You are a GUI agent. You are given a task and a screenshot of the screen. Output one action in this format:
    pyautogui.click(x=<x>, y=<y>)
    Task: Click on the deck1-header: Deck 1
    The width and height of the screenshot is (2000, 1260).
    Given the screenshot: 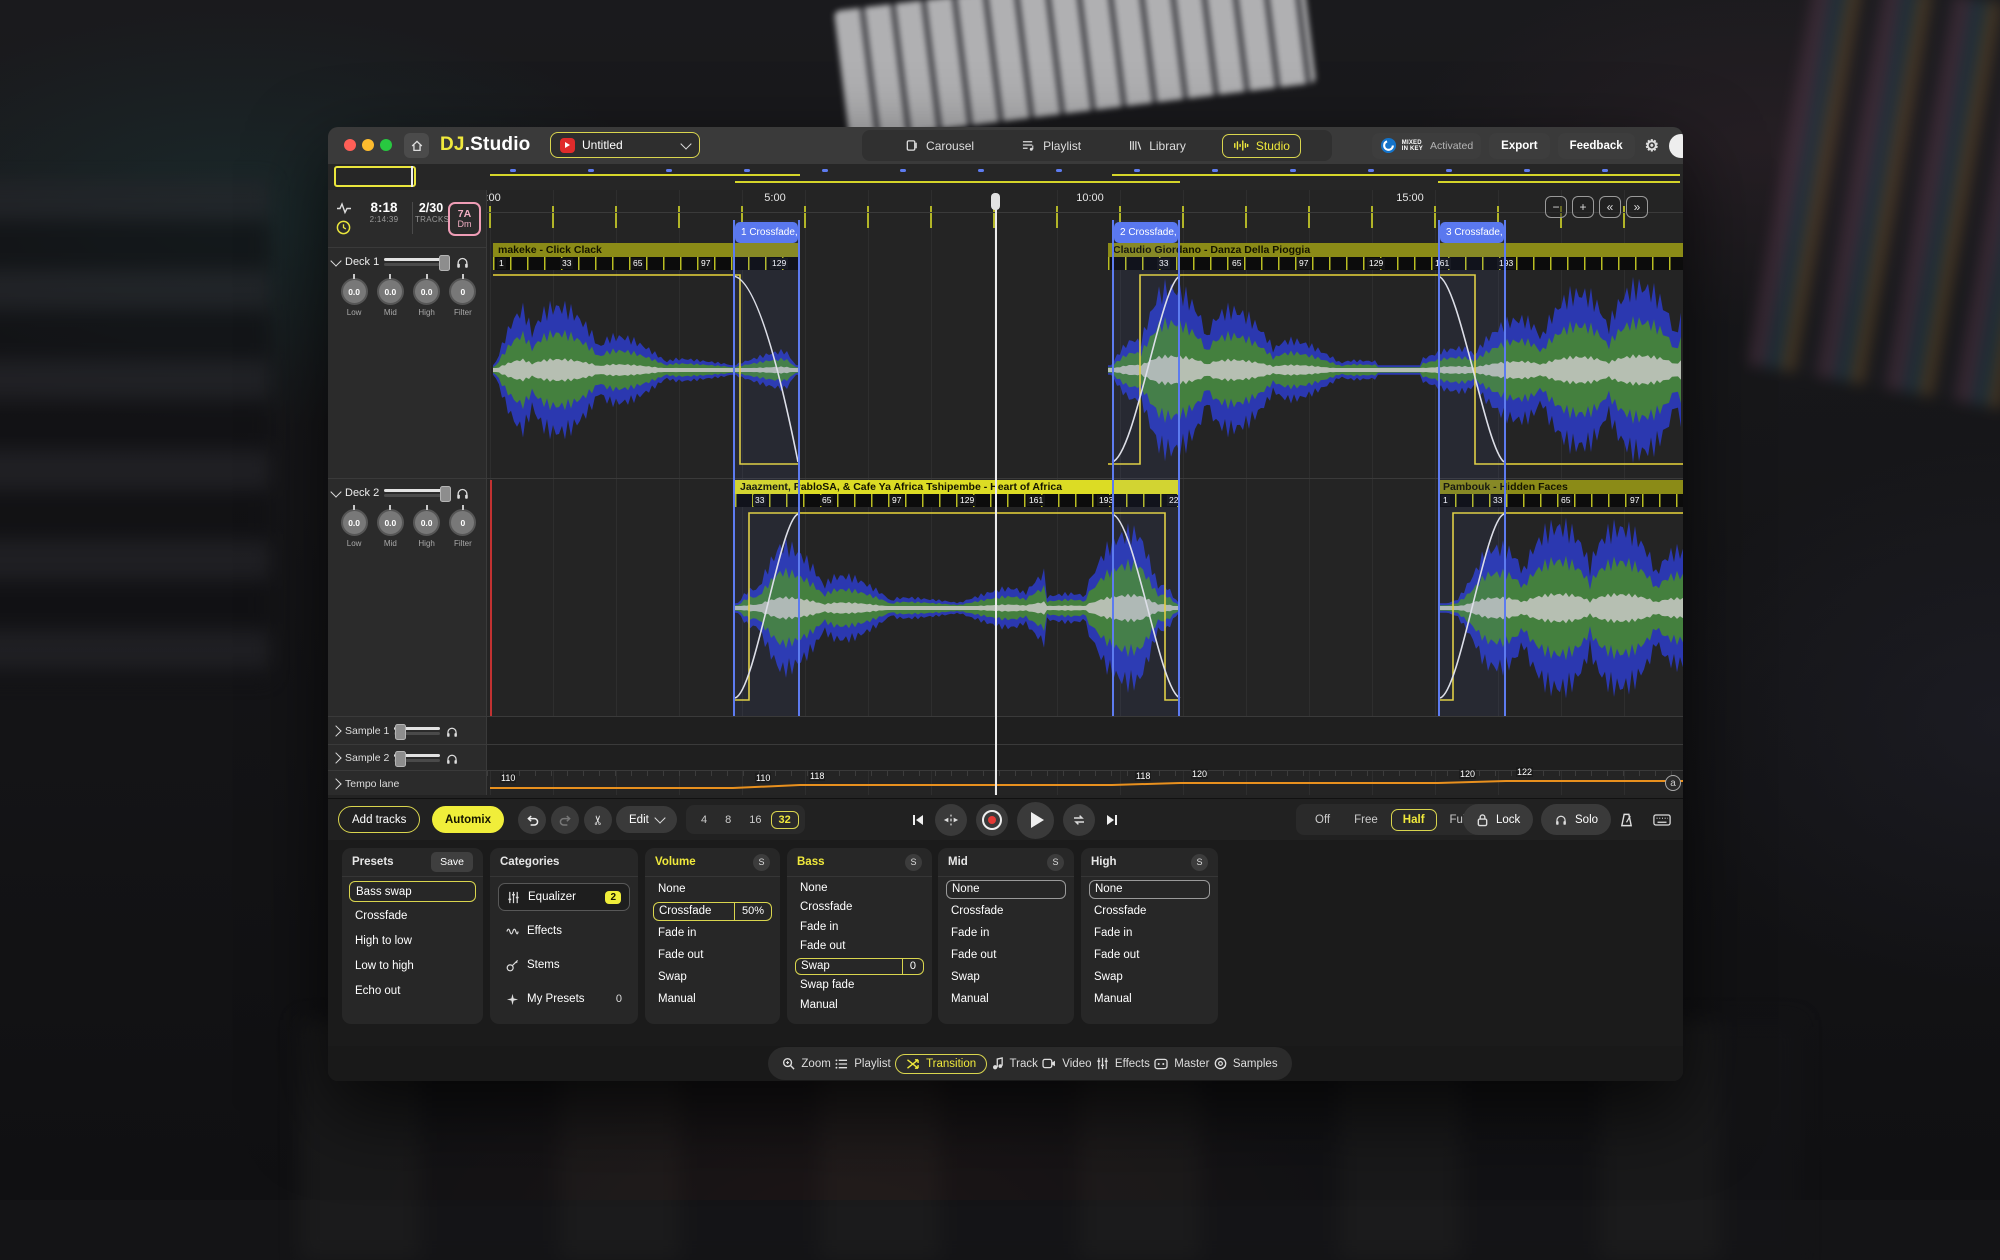 What is the action you would take?
    pyautogui.click(x=407, y=262)
    